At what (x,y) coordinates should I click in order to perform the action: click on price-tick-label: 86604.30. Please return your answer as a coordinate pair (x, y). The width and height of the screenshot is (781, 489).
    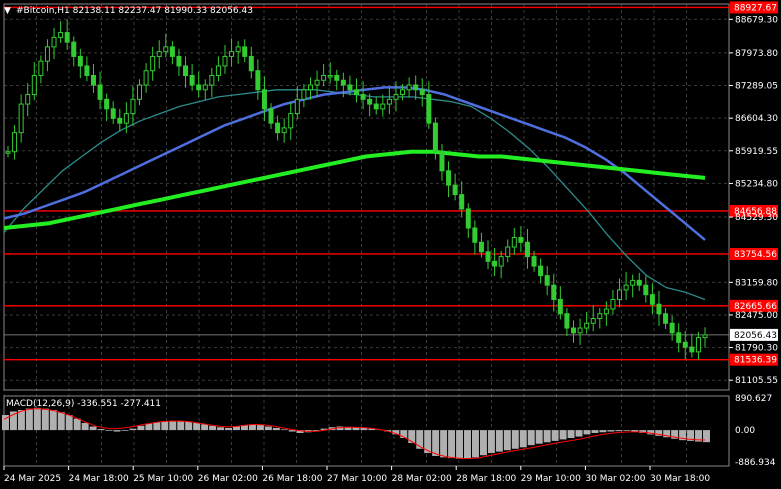
    Looking at the image, I should click on (756, 119).